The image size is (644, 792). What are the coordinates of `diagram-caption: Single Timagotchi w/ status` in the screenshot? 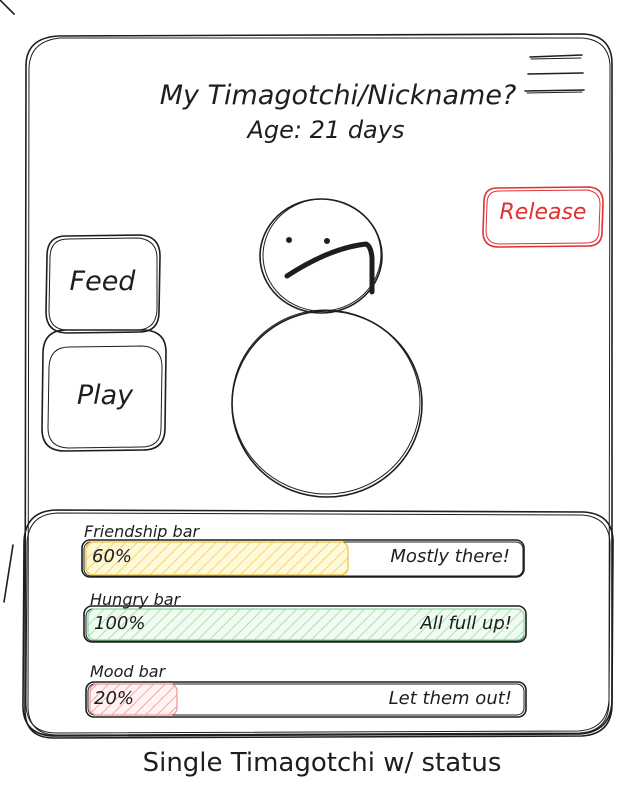 It's located at (322, 763).